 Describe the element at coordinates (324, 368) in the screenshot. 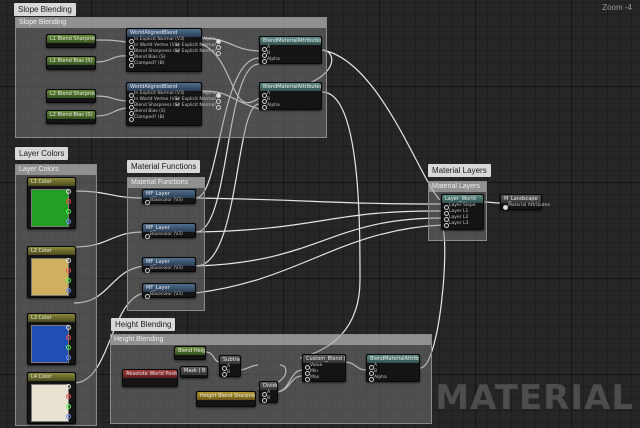

I see `custom-blend-height-node: Custom_Blend (Height) Value Min Max` at that location.